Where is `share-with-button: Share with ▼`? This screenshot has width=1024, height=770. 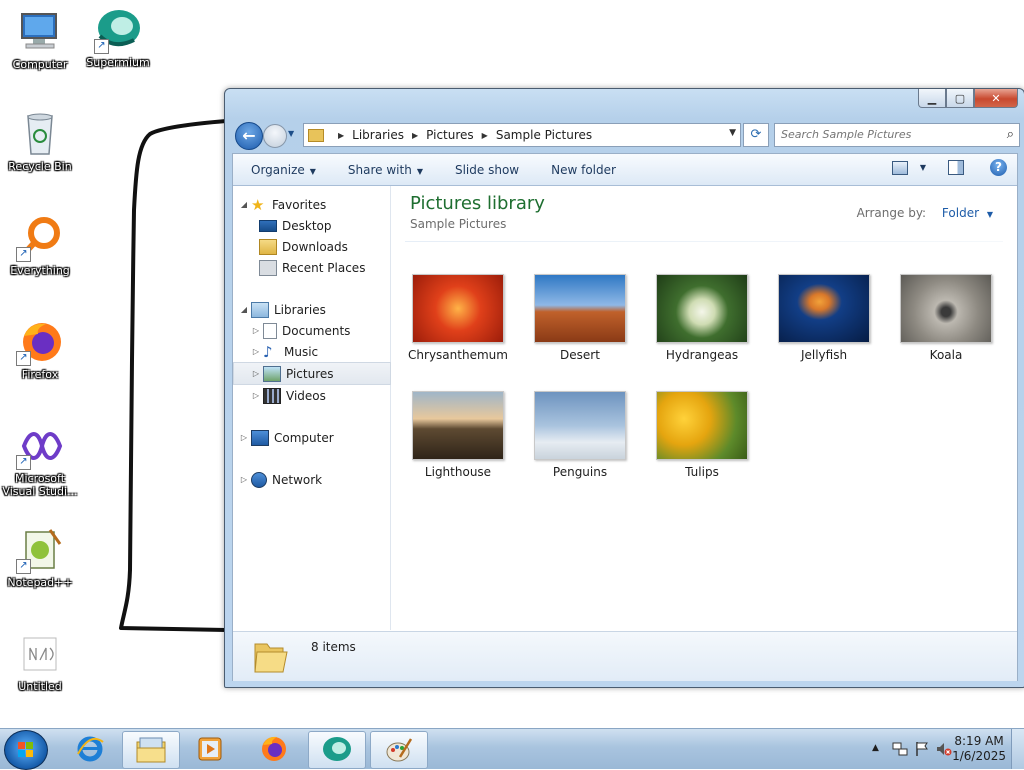 share-with-button: Share with ▼ is located at coordinates (383, 170).